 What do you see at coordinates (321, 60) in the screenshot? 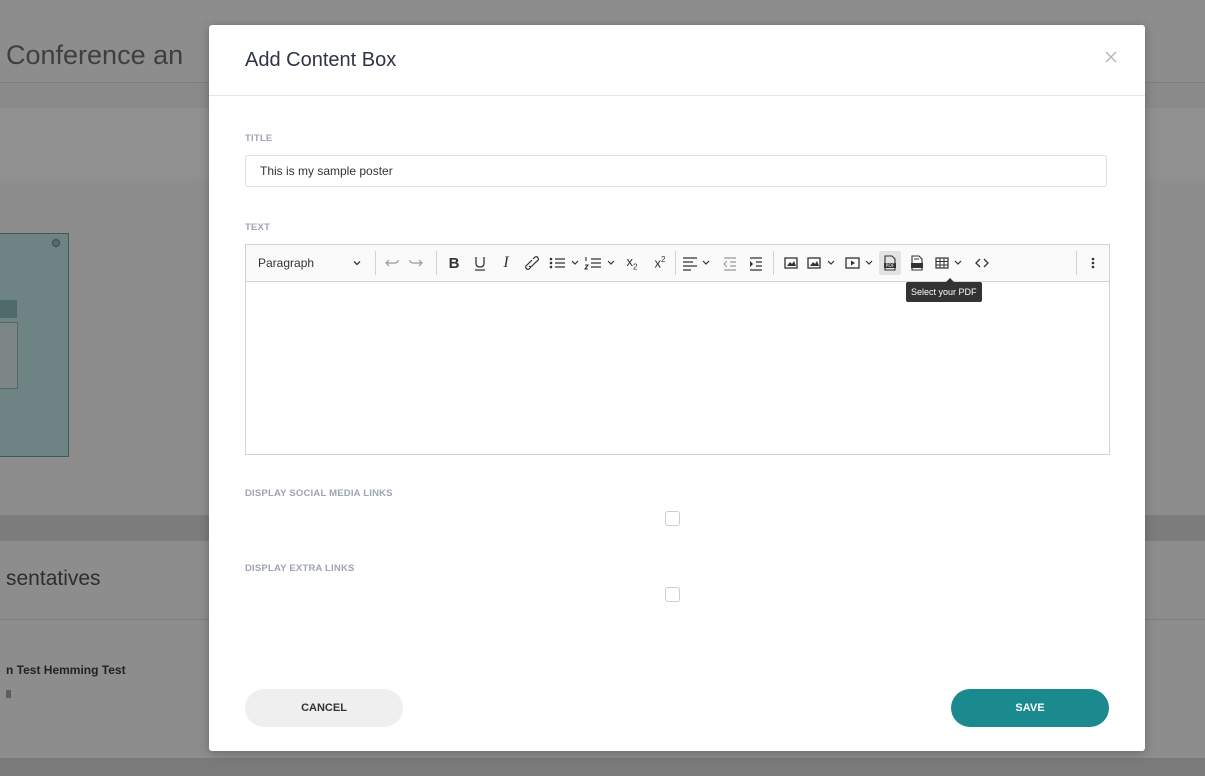
I see `modal-title: Add Content Box` at bounding box center [321, 60].